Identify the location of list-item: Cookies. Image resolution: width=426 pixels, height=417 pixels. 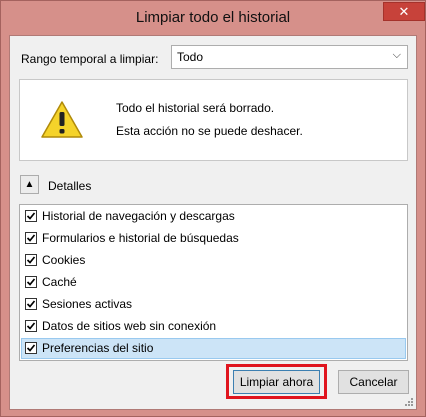
(213, 260).